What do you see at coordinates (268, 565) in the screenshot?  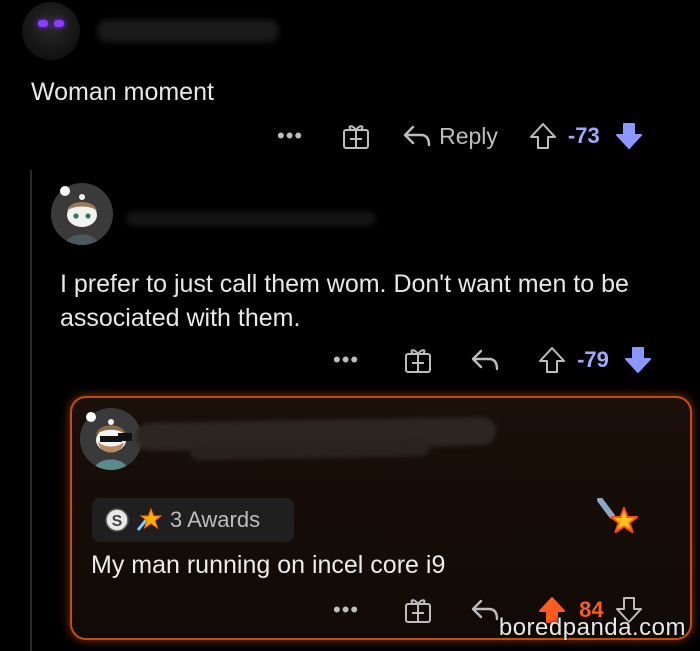 I see `comment-body: My man running on incel core i9` at bounding box center [268, 565].